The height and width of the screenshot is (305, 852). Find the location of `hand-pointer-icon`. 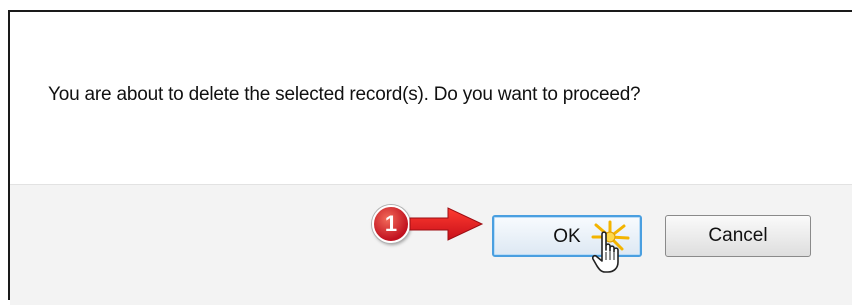

hand-pointer-icon is located at coordinates (605, 252).